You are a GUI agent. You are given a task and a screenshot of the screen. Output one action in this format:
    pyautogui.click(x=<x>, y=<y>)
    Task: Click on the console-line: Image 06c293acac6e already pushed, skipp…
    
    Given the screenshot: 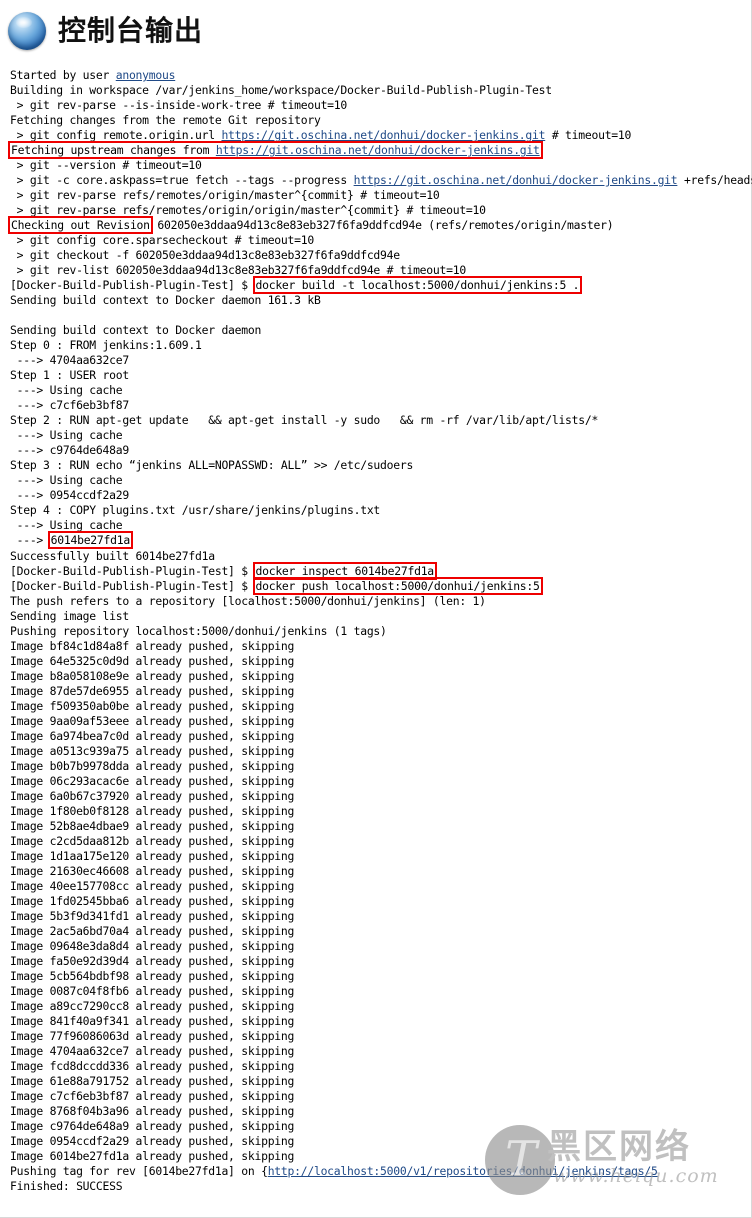 What is the action you would take?
    pyautogui.click(x=381, y=781)
    